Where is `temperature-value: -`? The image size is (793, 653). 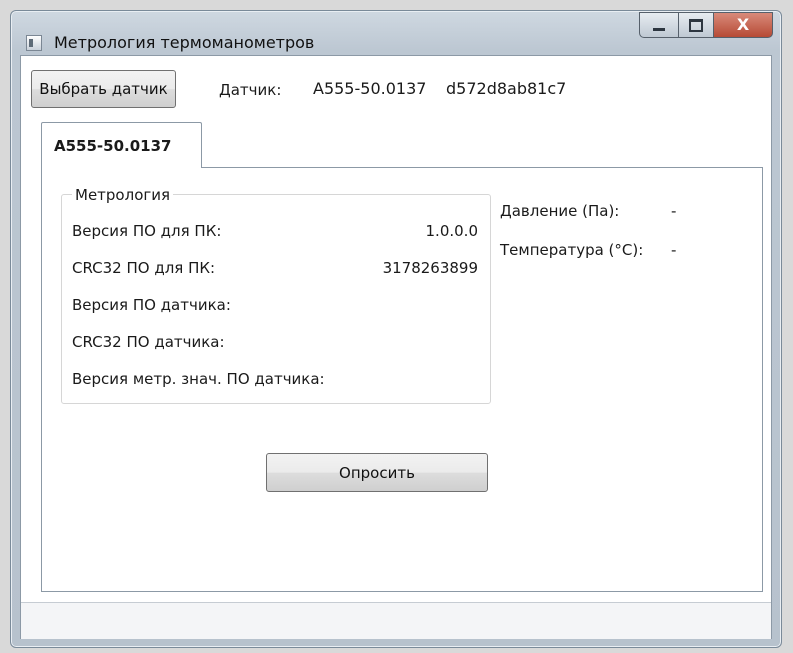
temperature-value: - is located at coordinates (674, 250).